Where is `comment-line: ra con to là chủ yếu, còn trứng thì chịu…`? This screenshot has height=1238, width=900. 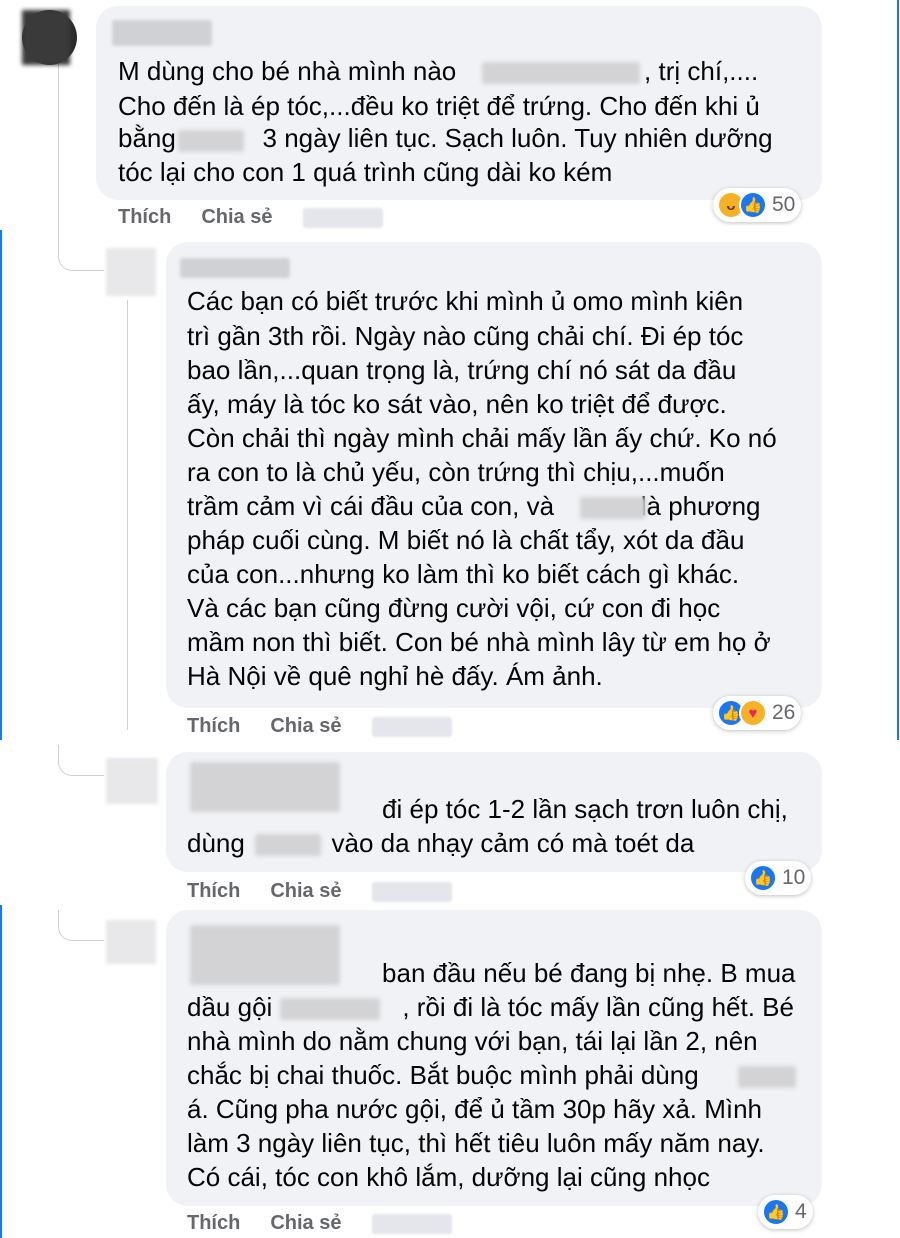
comment-line: ra con to là chủ yếu, còn trứng thì chịu… is located at coordinates (456, 472).